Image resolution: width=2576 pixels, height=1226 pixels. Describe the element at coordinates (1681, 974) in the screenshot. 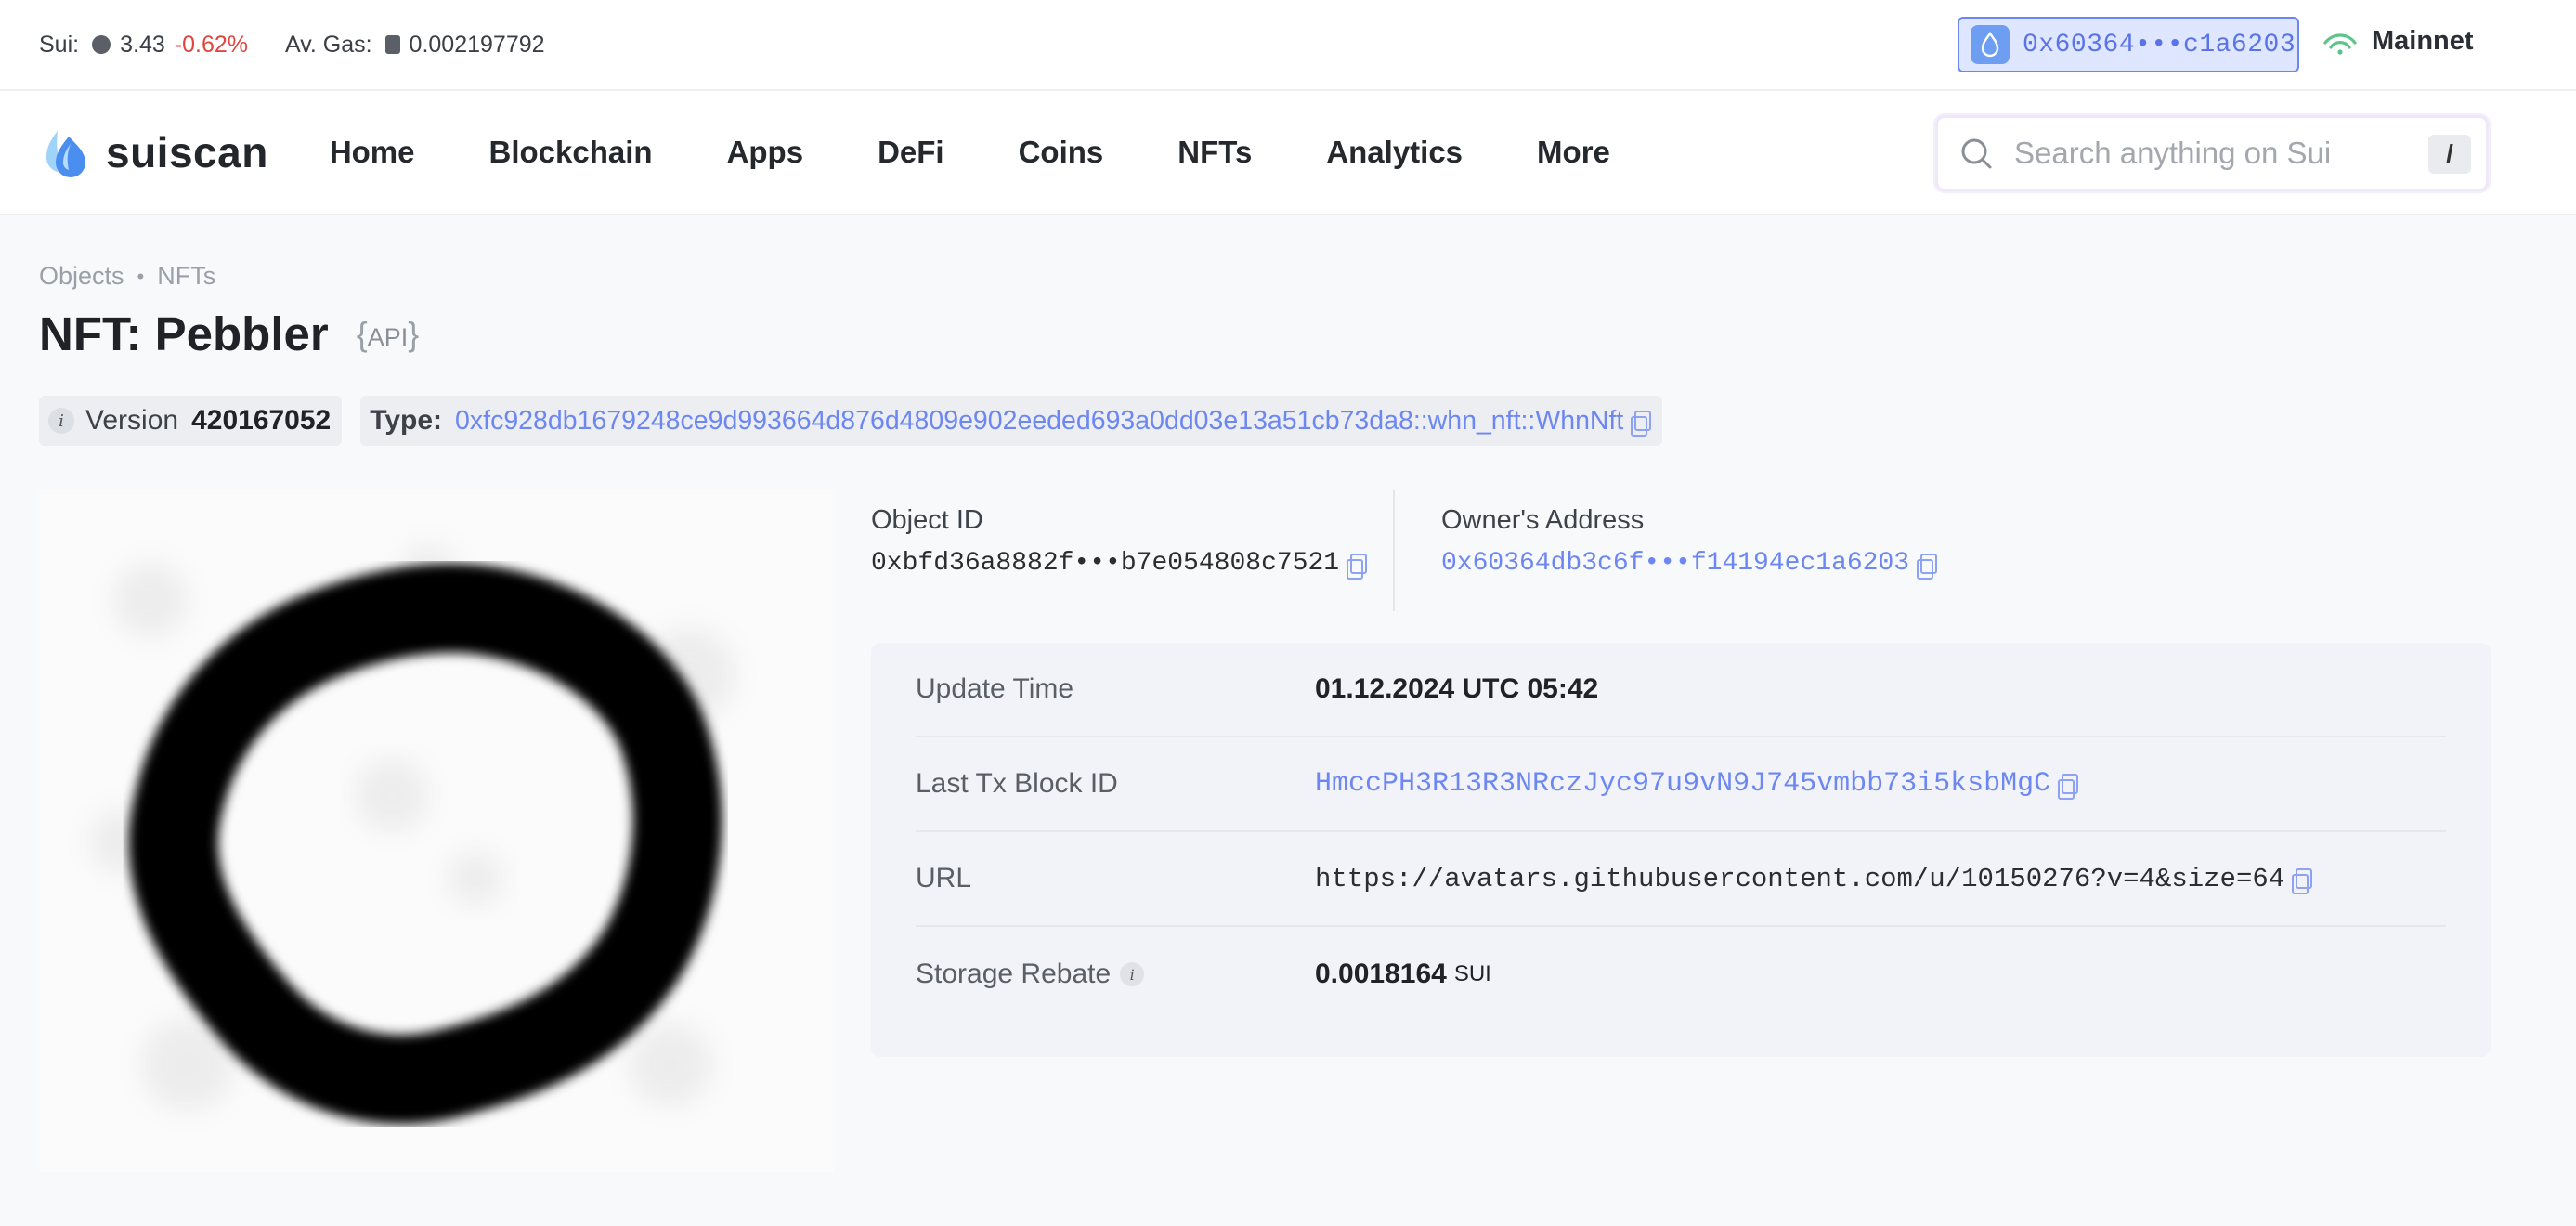

I see `detail-row: Storage Rebate i 0.0018164 SUI` at that location.